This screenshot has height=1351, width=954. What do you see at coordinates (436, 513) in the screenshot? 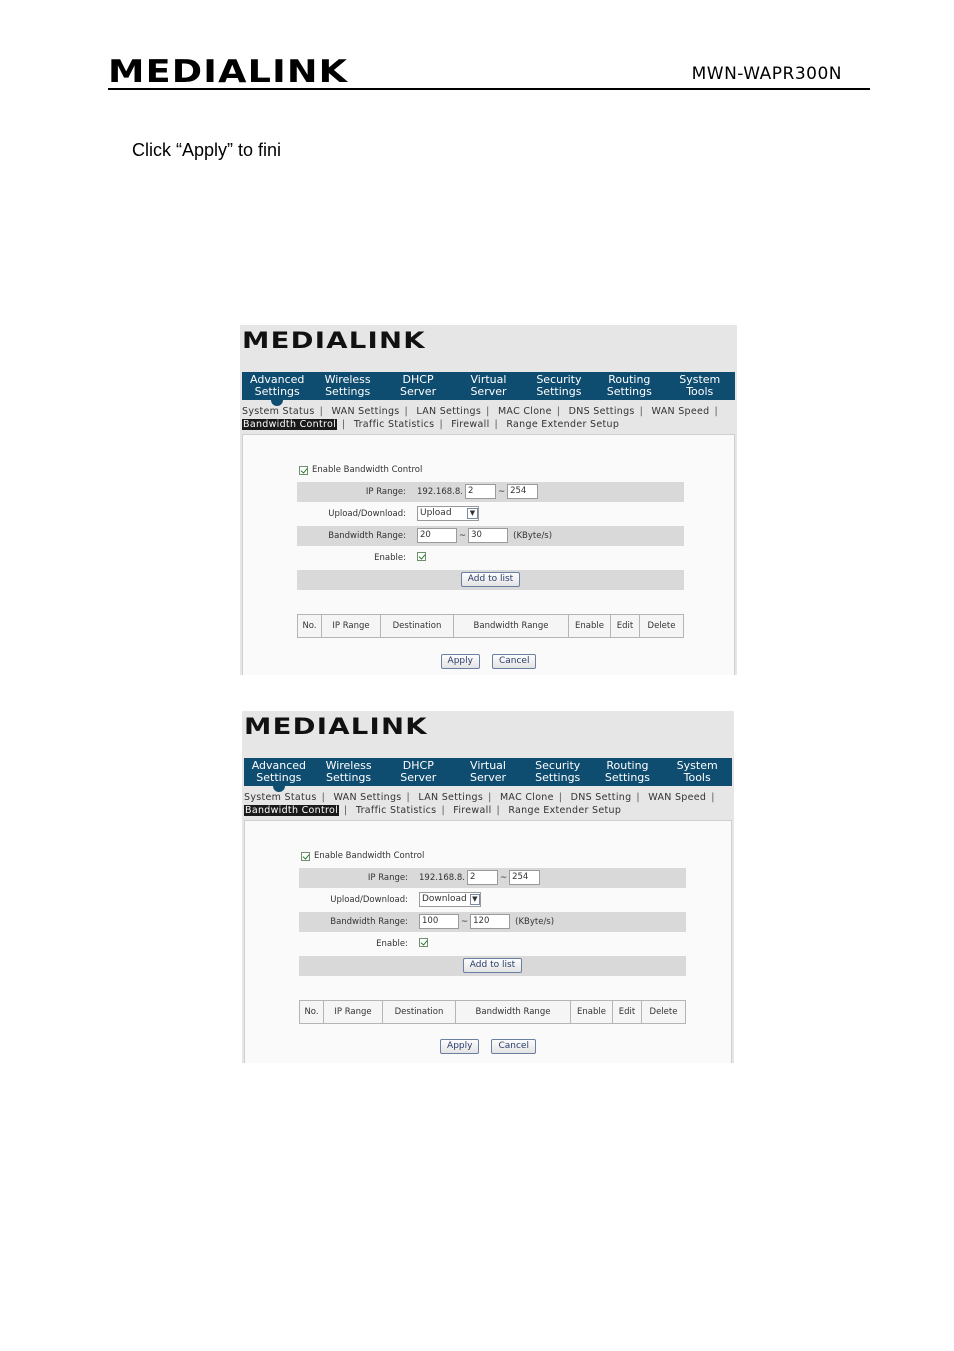
I see `upload-download-value: Upload` at bounding box center [436, 513].